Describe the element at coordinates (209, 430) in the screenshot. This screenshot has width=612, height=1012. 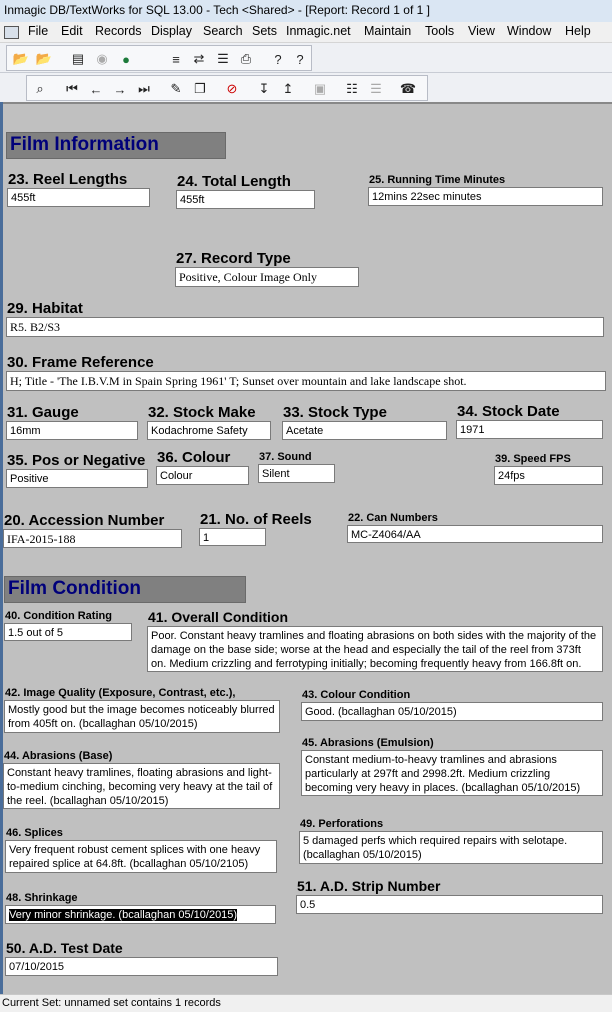
I see `stock-make-field: Kodachrome Safety Film` at that location.